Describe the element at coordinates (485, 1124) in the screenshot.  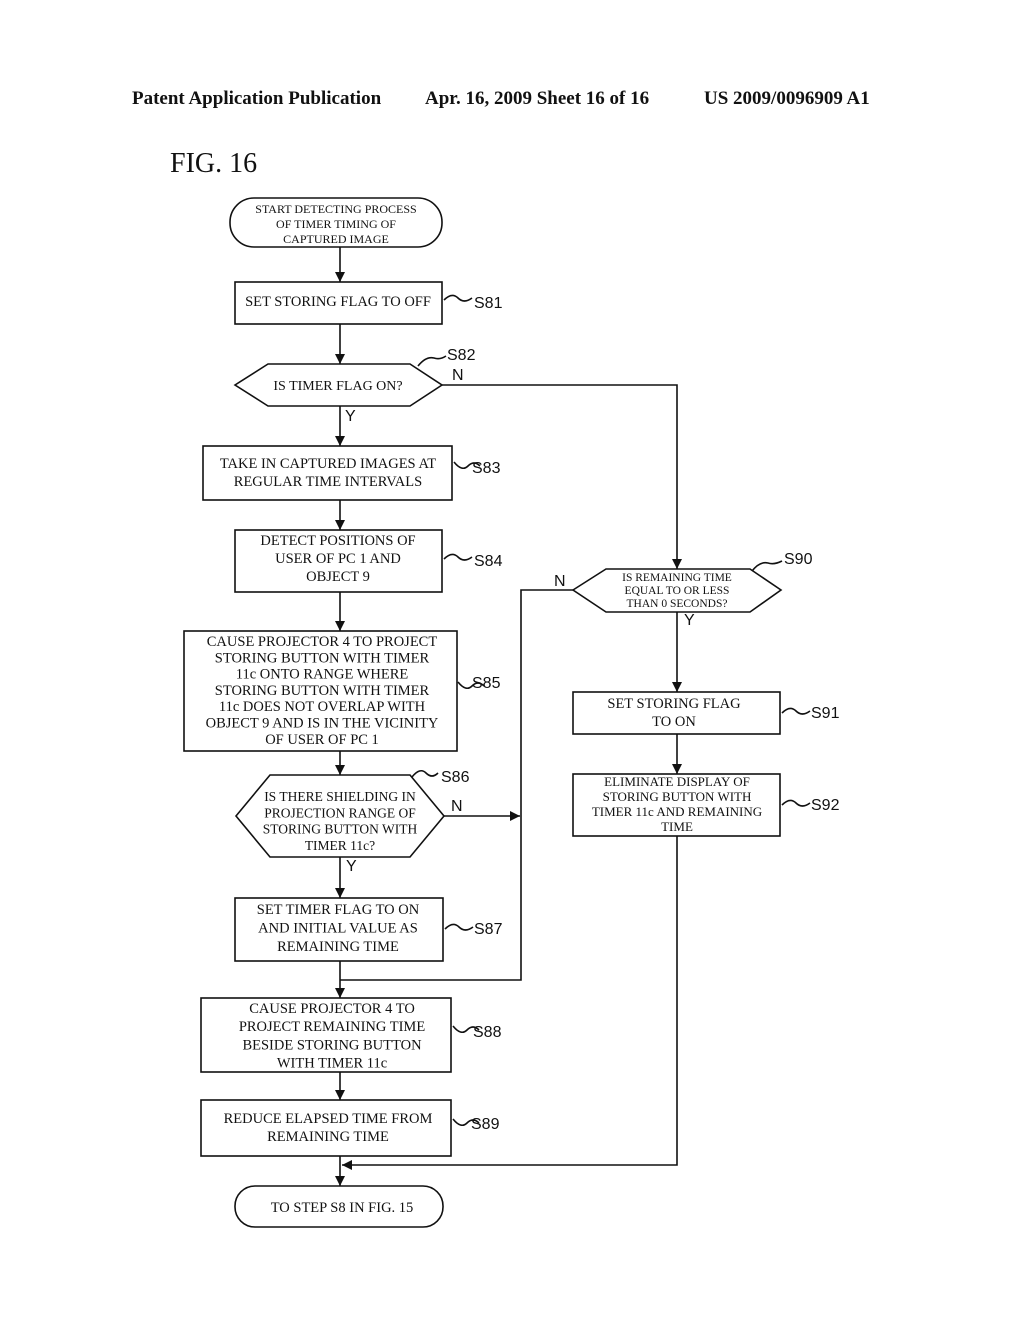
I see `label-s89: S89` at that location.